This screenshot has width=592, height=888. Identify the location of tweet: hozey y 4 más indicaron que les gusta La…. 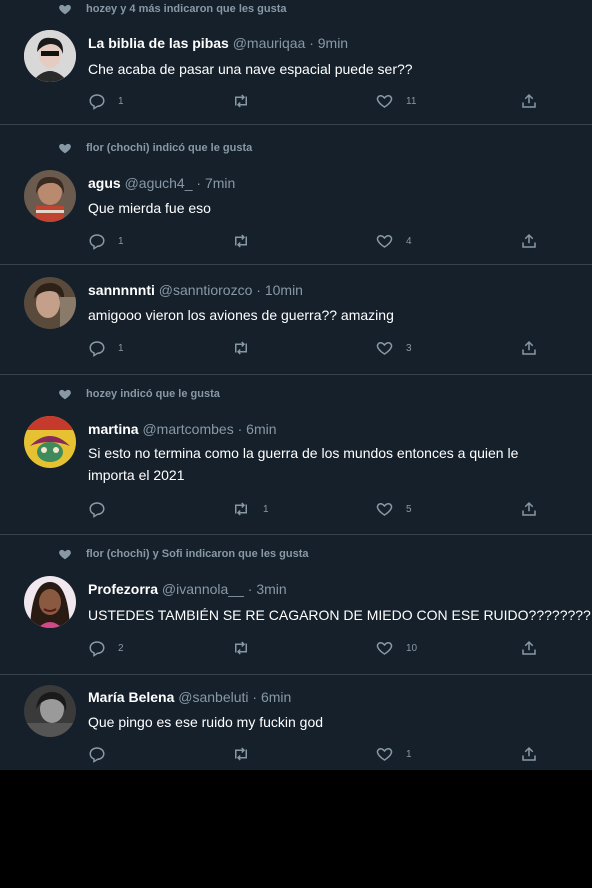
(296, 62).